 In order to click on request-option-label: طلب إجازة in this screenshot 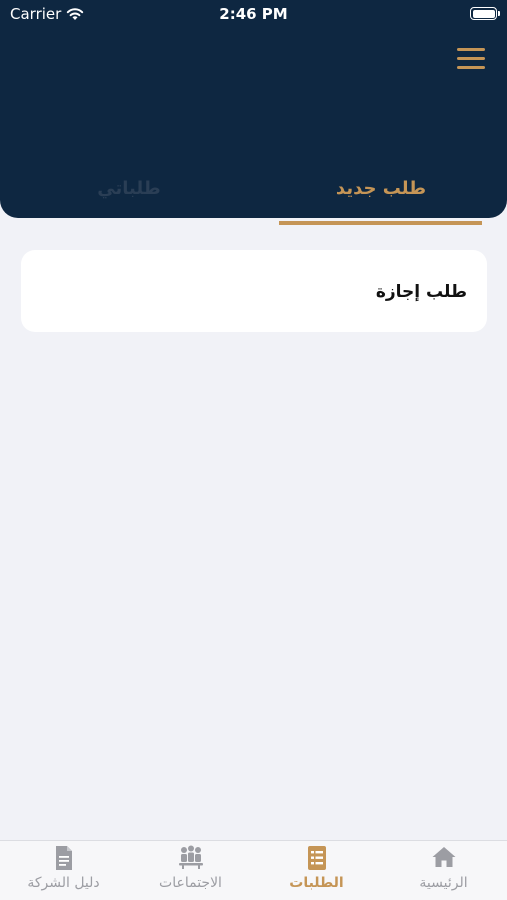, I will do `click(421, 292)`.